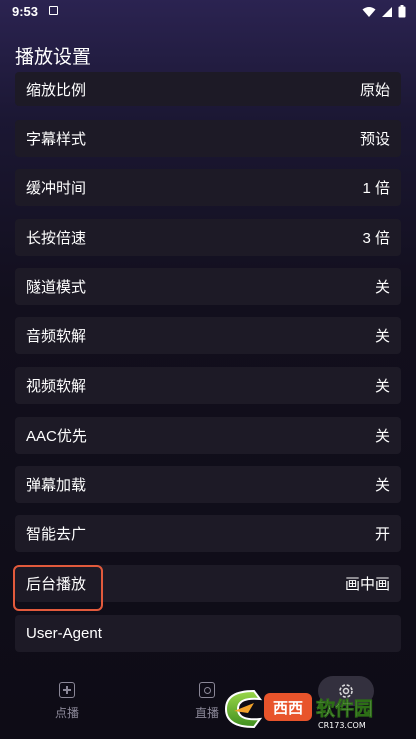 Image resolution: width=416 pixels, height=739 pixels. What do you see at coordinates (56, 436) in the screenshot?
I see `setting-label: AAC优先` at bounding box center [56, 436].